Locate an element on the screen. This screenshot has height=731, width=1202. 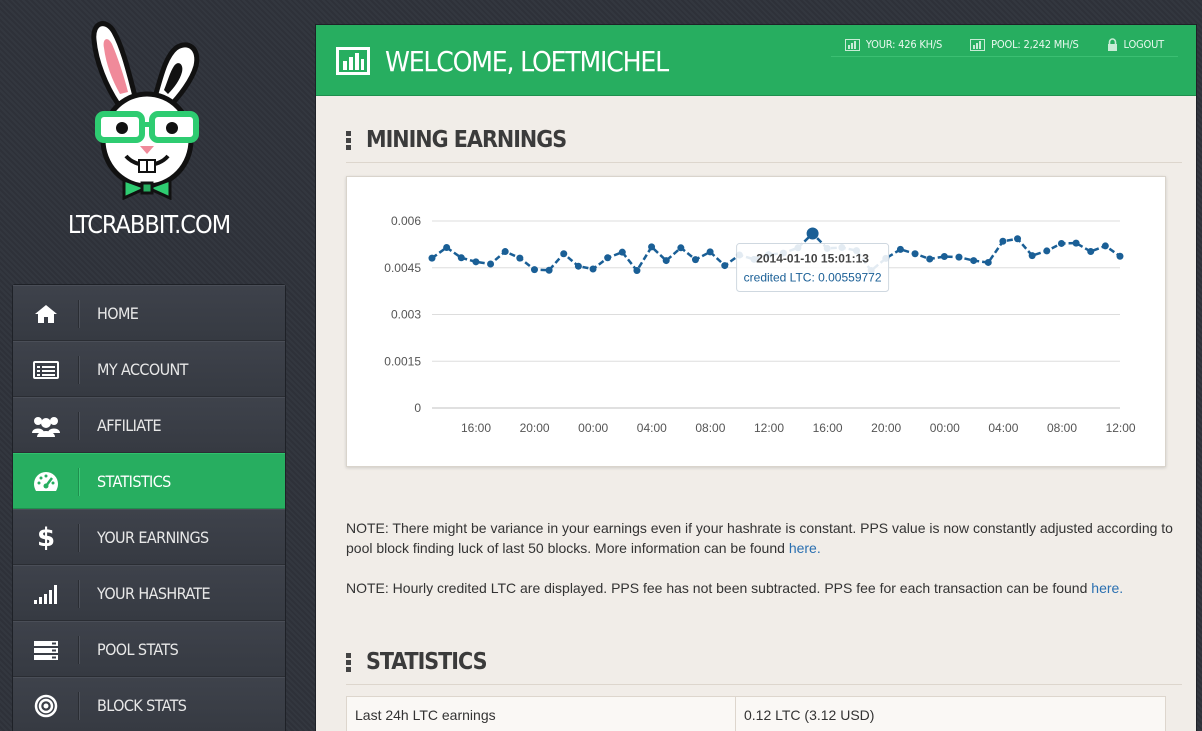
users-group-icon is located at coordinates (46, 426).